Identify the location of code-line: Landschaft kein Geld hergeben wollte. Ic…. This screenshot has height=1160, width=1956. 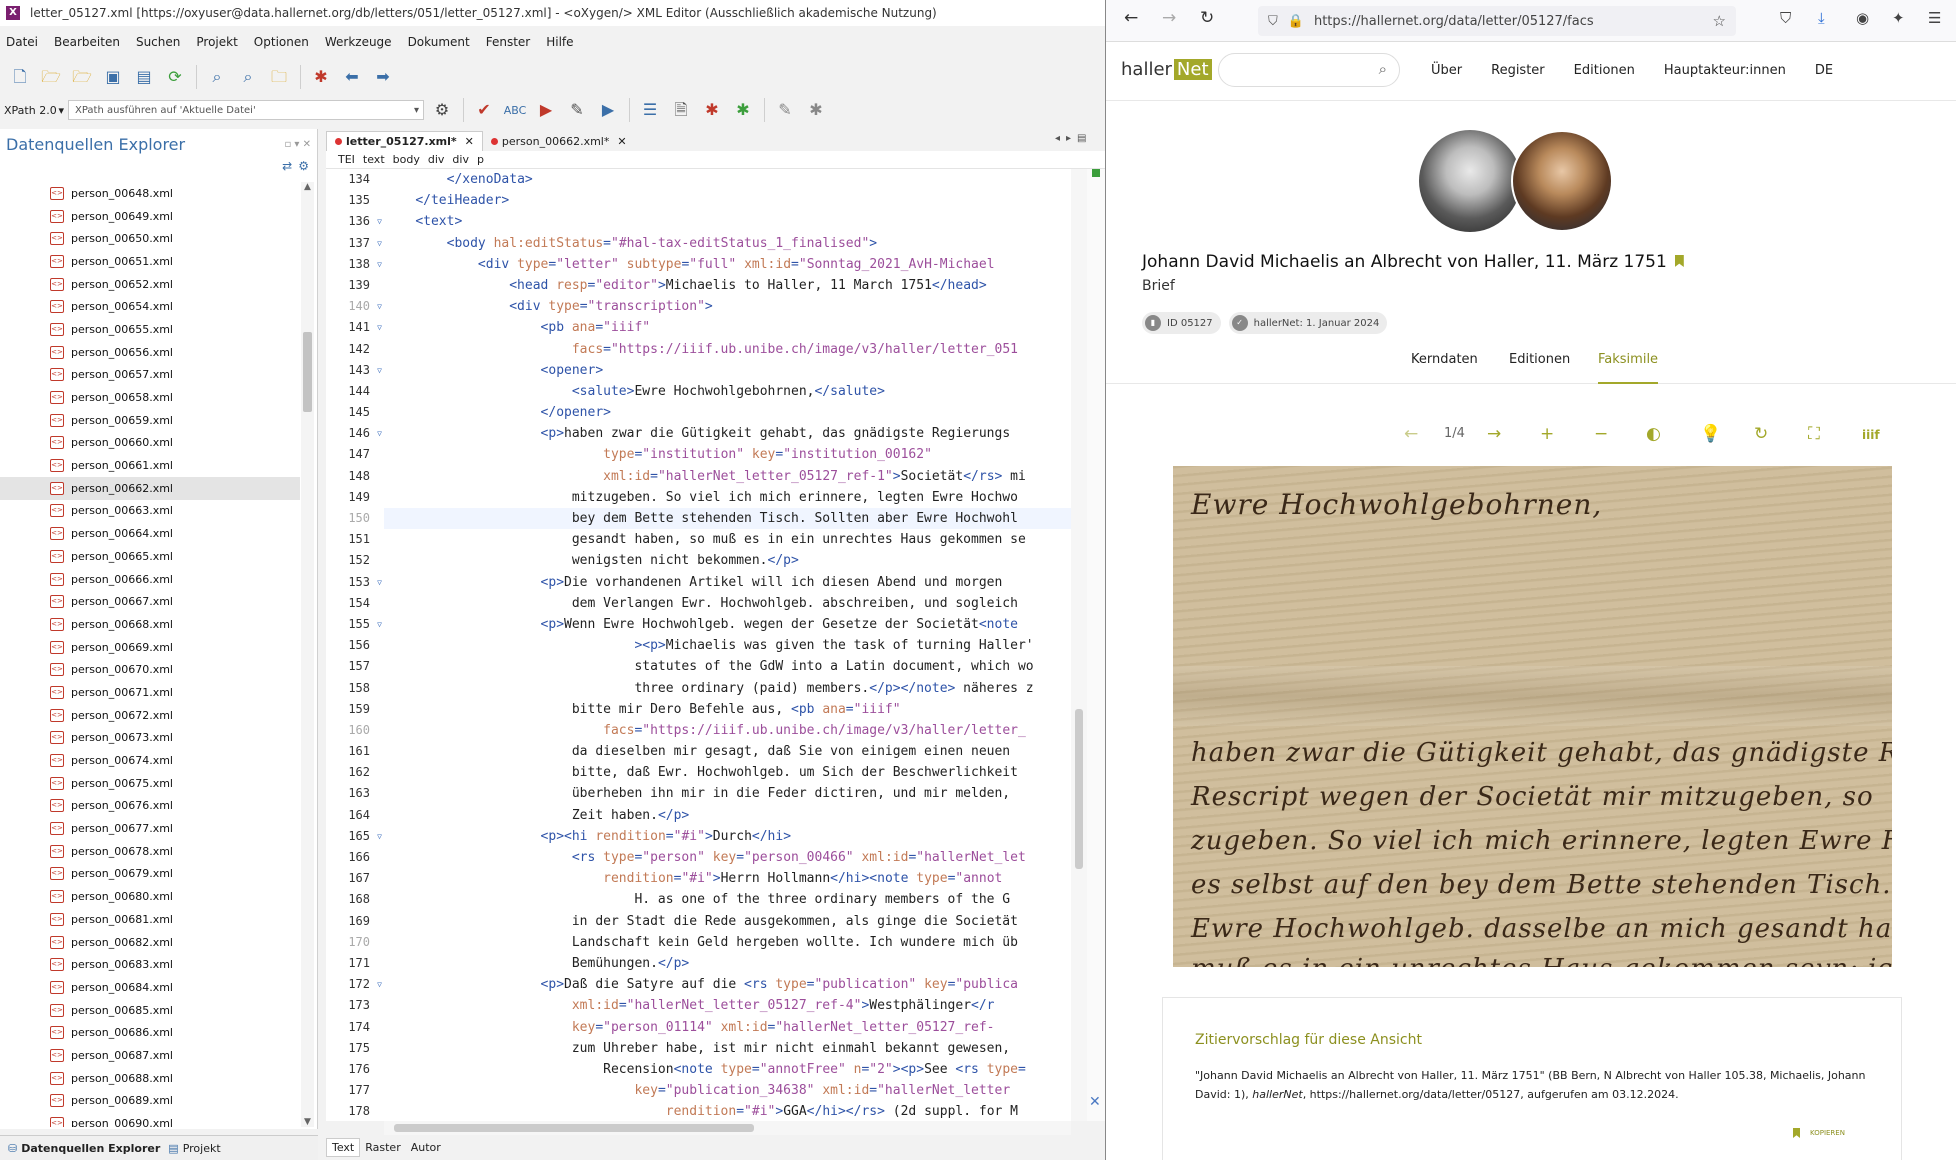
(727, 942).